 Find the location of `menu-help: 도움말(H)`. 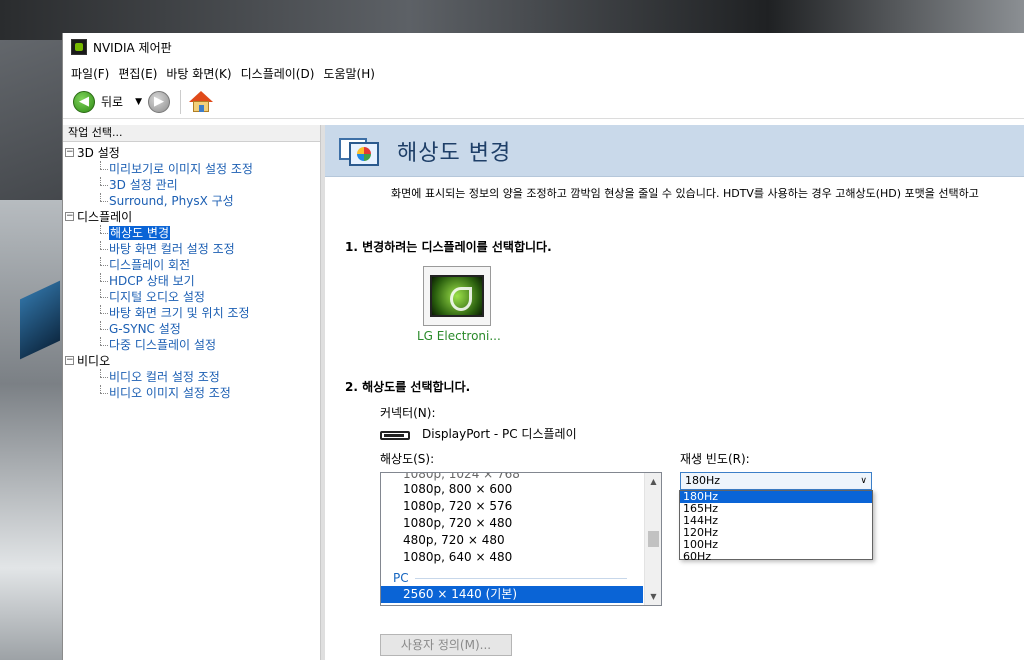

menu-help: 도움말(H) is located at coordinates (349, 73).